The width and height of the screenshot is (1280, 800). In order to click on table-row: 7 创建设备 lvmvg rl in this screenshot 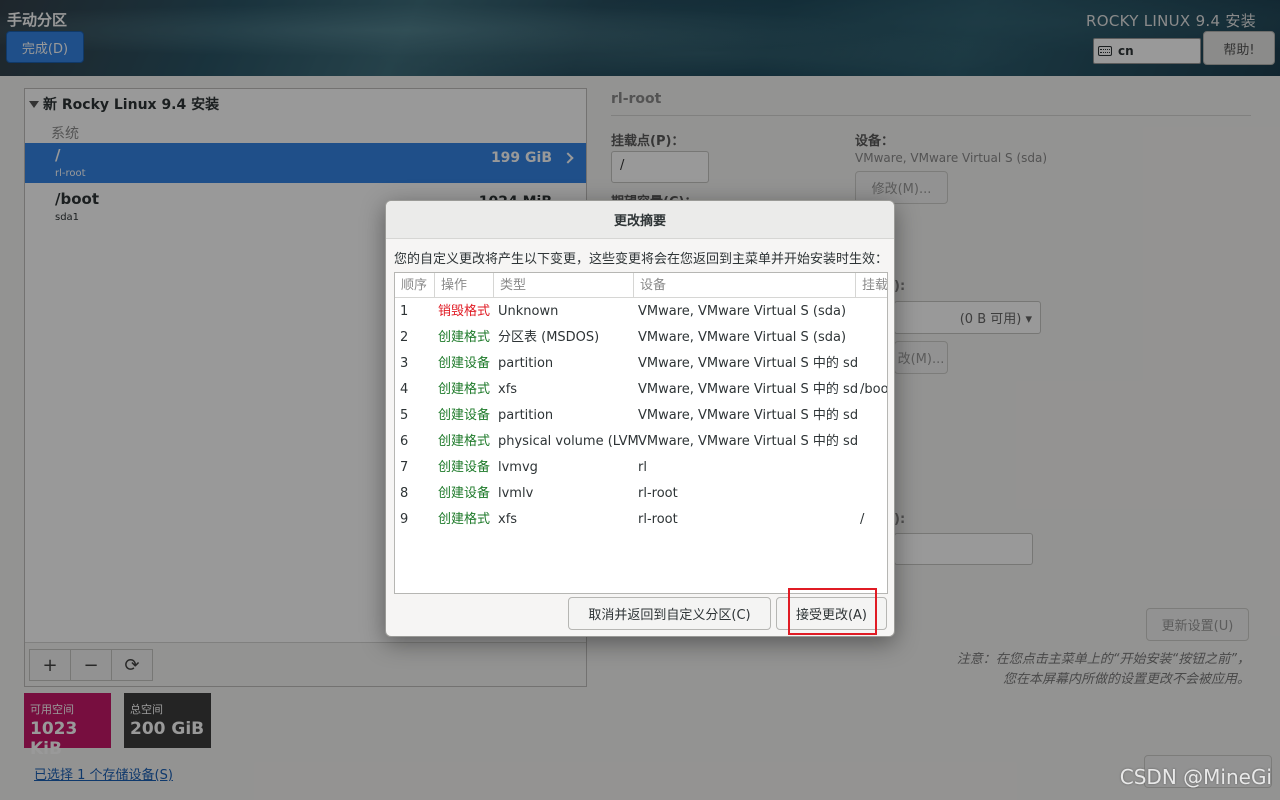, I will do `click(641, 468)`.